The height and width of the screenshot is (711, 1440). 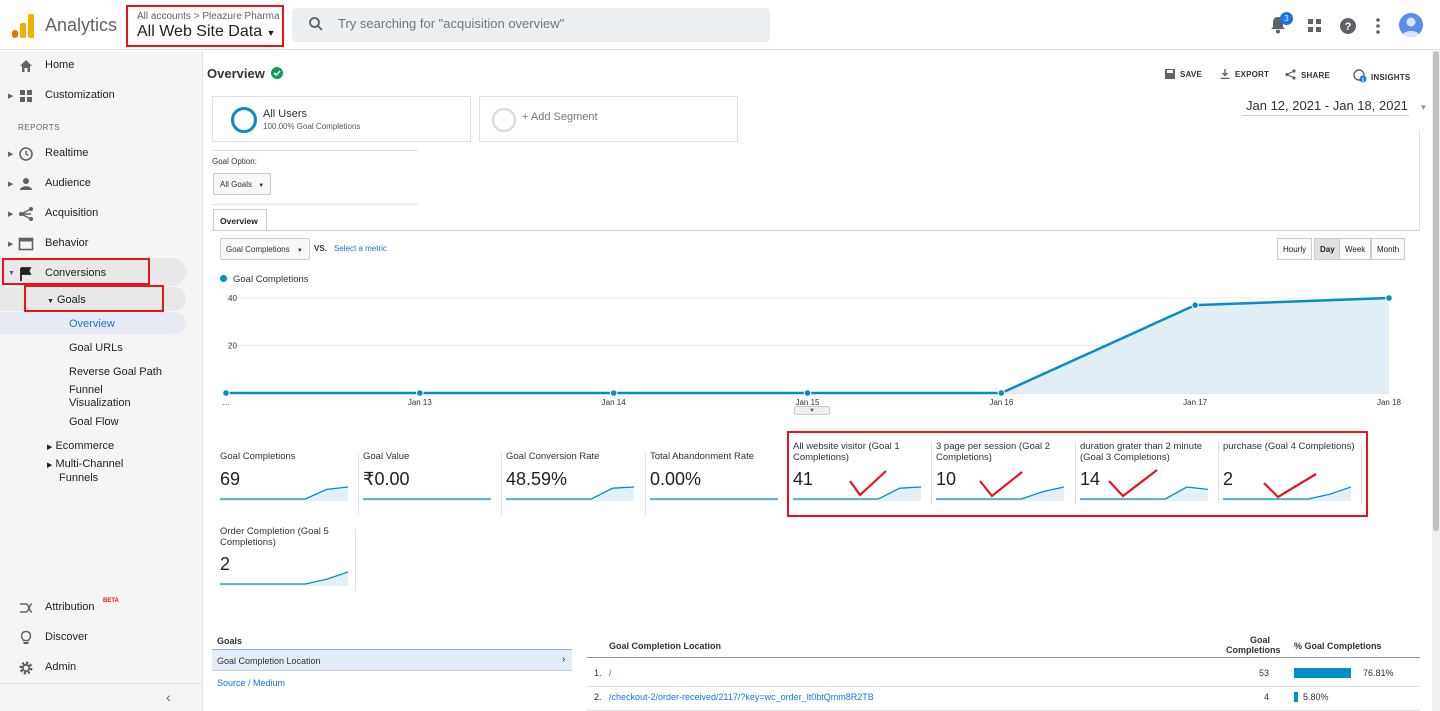 I want to click on svg-text: 1, so click(x=1362, y=80).